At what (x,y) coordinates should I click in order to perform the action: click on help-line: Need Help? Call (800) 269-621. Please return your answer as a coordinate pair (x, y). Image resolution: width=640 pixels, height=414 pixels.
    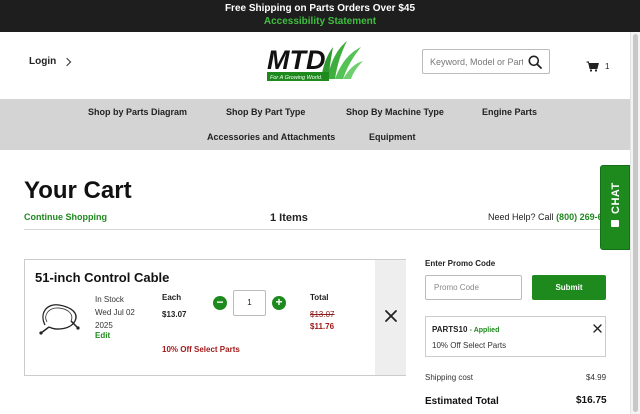
    Looking at the image, I should click on (550, 217).